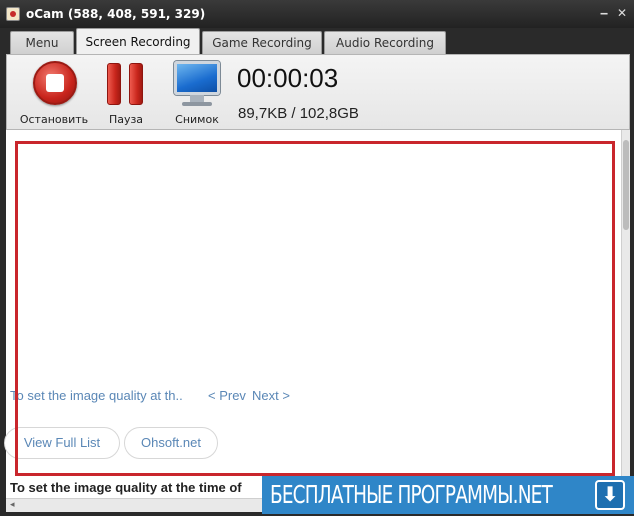  Describe the element at coordinates (42, 43) in the screenshot. I see `tab-menu: Menu` at that location.